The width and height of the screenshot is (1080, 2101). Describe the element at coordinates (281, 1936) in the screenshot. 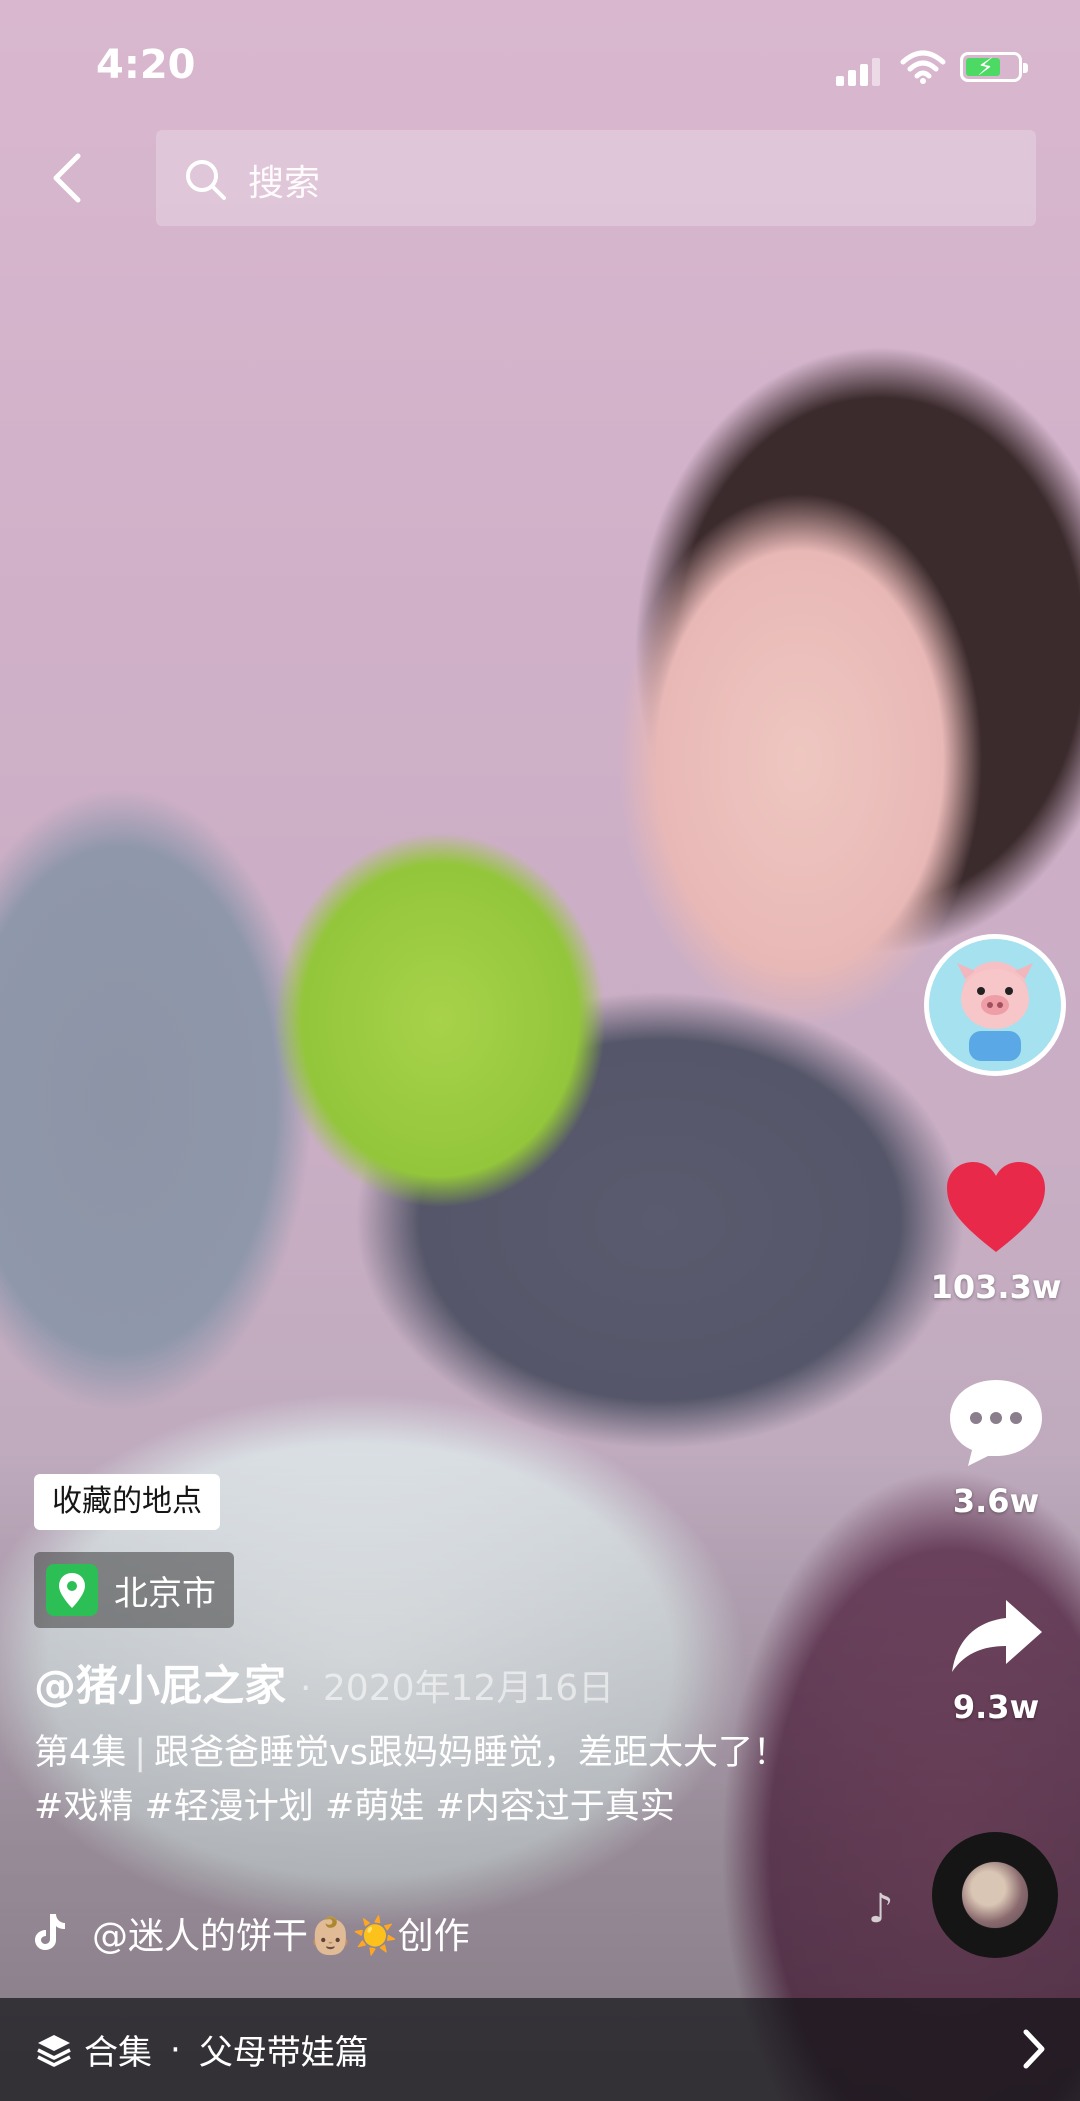

I see `music-credit: @迷人的饼干👶🏼☀️创作` at that location.